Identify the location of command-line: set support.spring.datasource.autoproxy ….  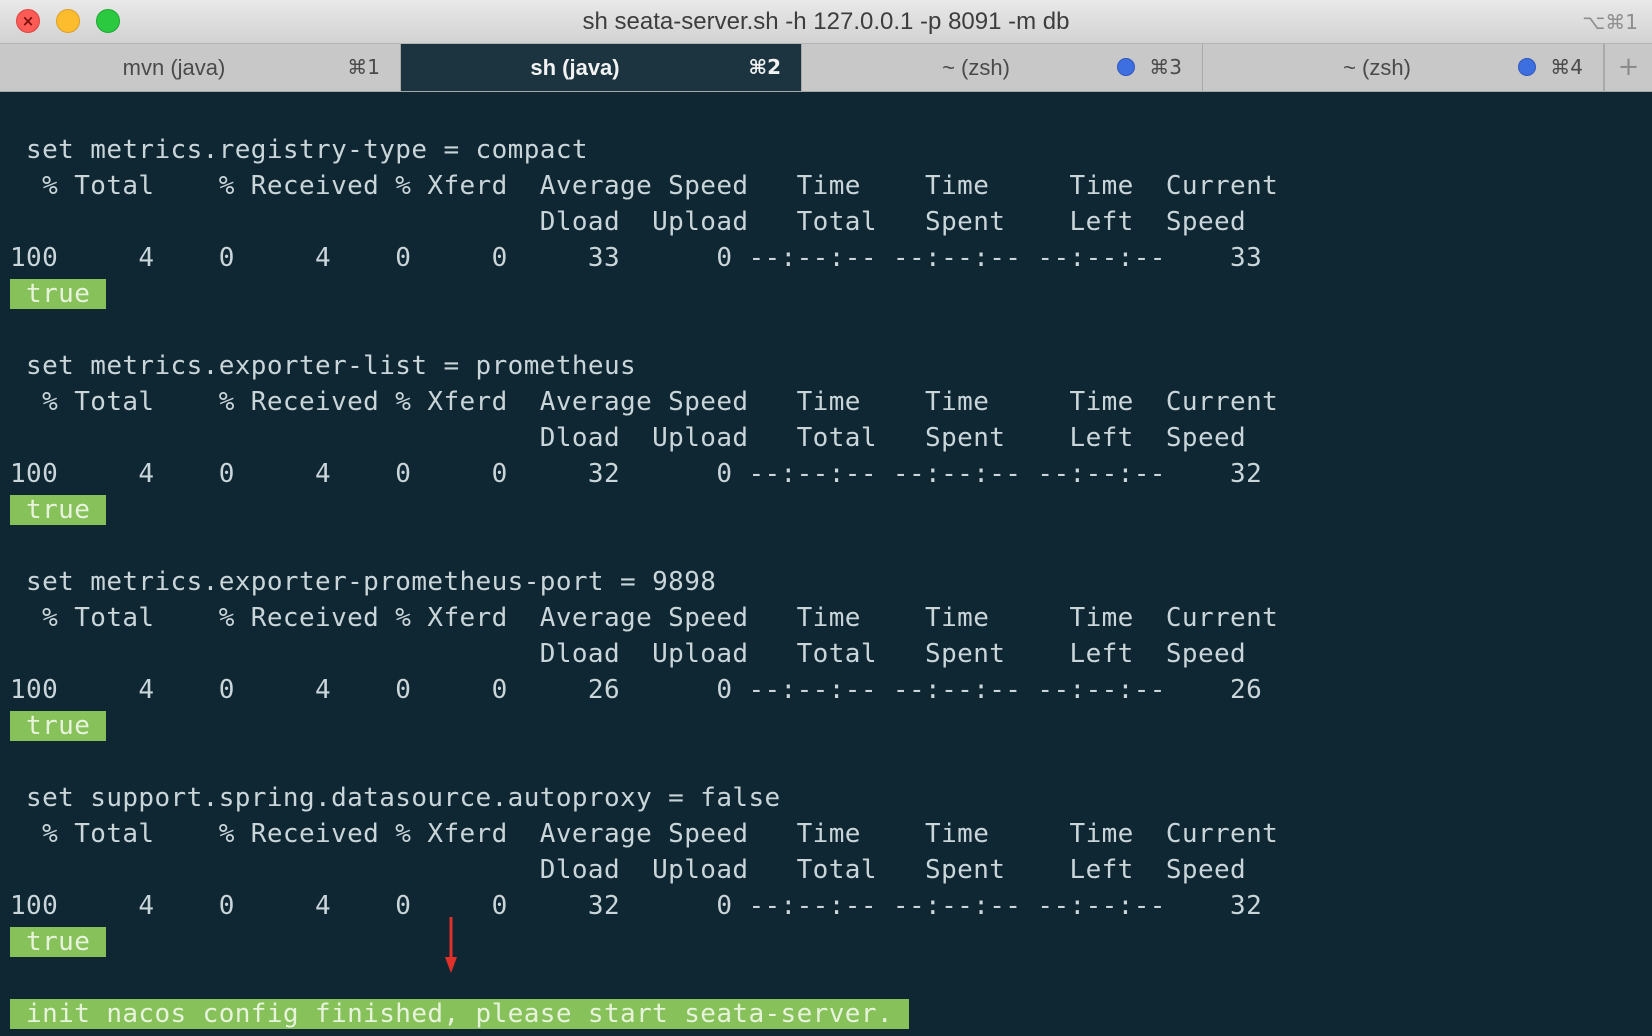
(395, 798).